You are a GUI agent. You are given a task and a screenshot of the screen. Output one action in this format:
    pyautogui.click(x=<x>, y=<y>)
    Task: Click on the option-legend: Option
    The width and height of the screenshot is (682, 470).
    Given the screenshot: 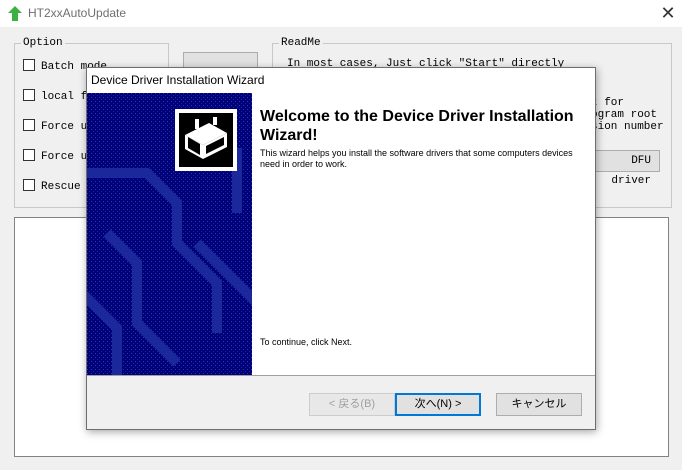 What is the action you would take?
    pyautogui.click(x=43, y=43)
    